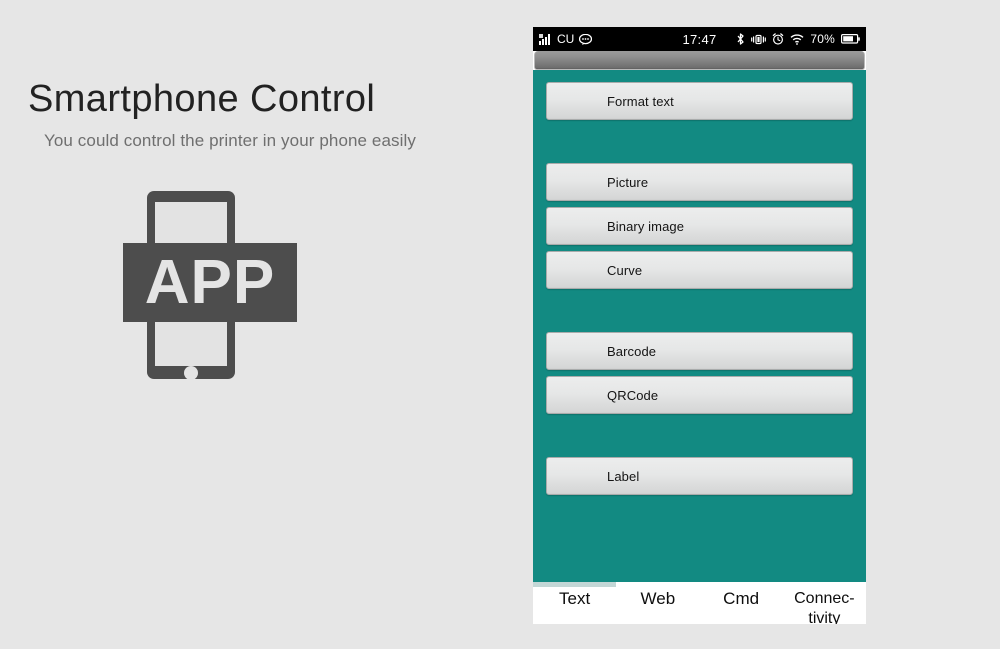  I want to click on status-bar-left: CU, so click(566, 39).